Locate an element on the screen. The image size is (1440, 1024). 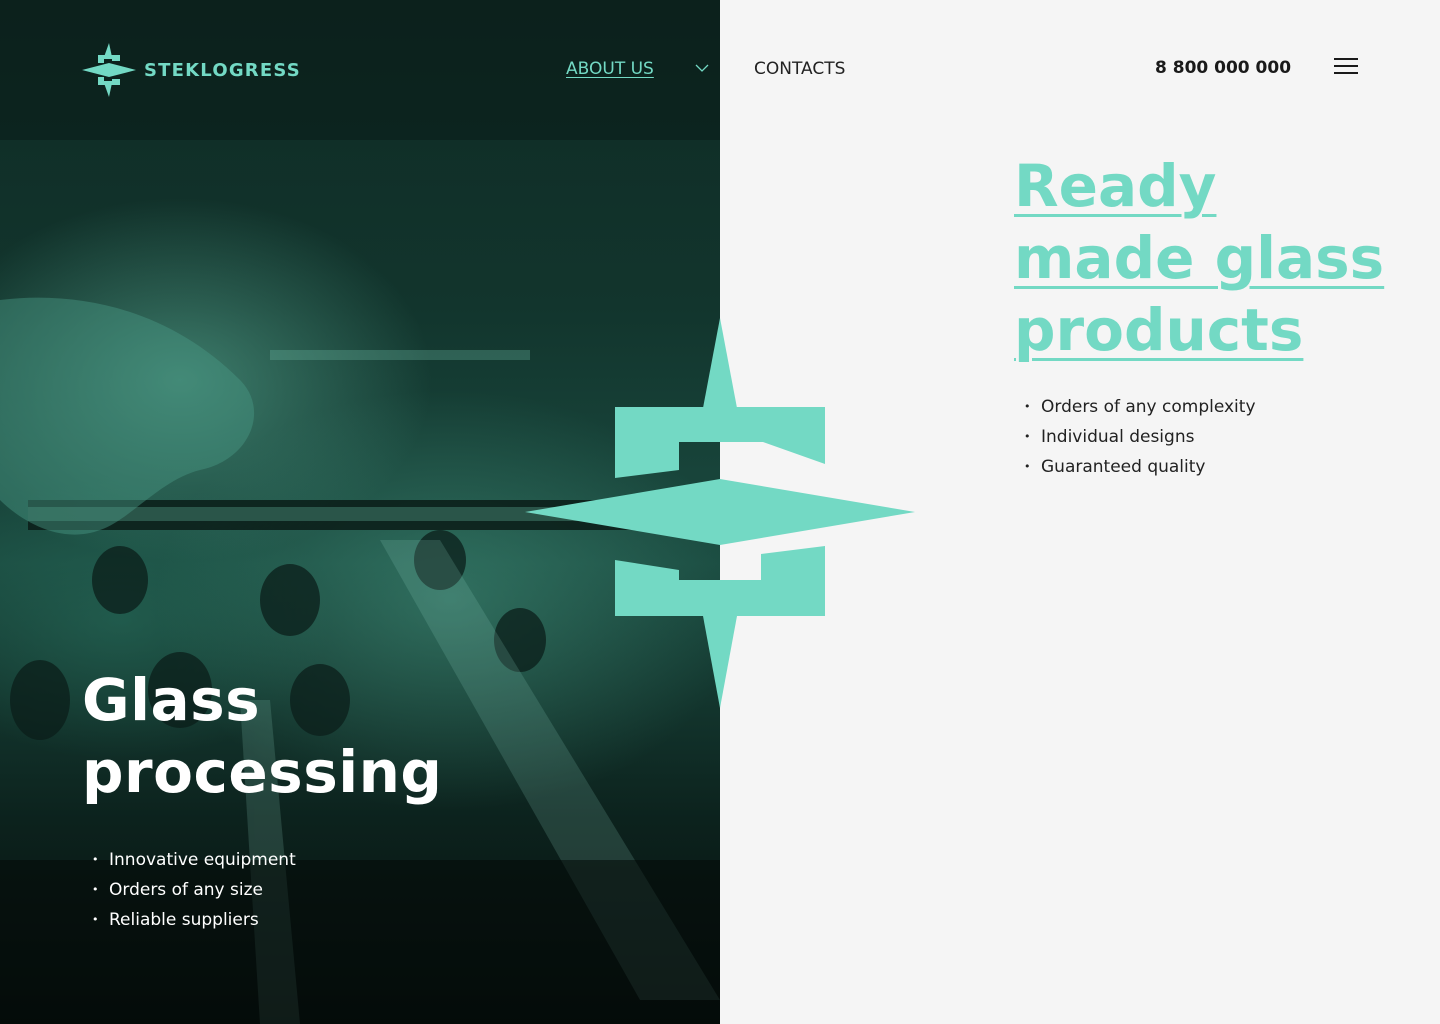
steklogress-star-icon is located at coordinates (109, 70).